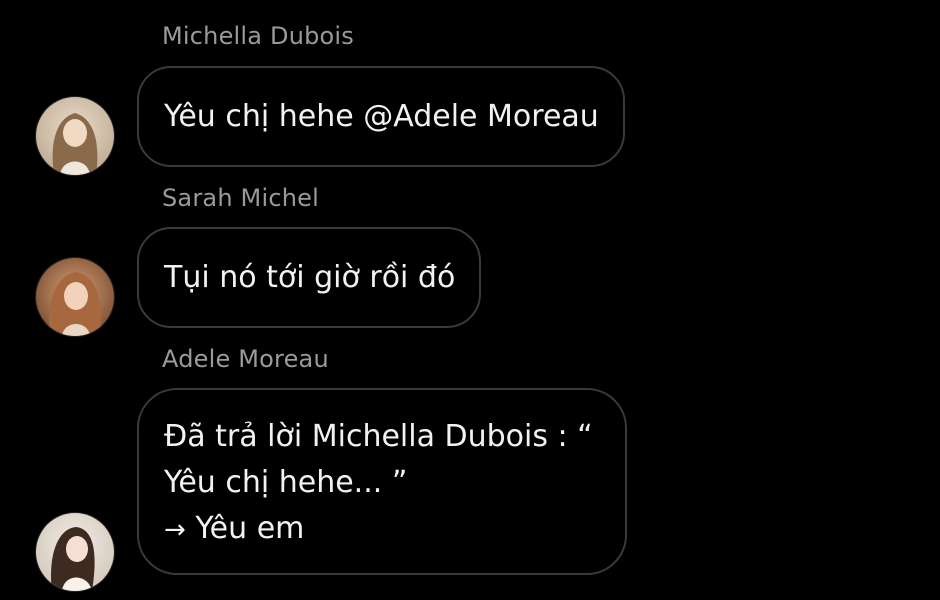 The height and width of the screenshot is (600, 940). What do you see at coordinates (378, 436) in the screenshot?
I see `reply-quote-line-1: Đã trả lời Michella Dubois : “` at bounding box center [378, 436].